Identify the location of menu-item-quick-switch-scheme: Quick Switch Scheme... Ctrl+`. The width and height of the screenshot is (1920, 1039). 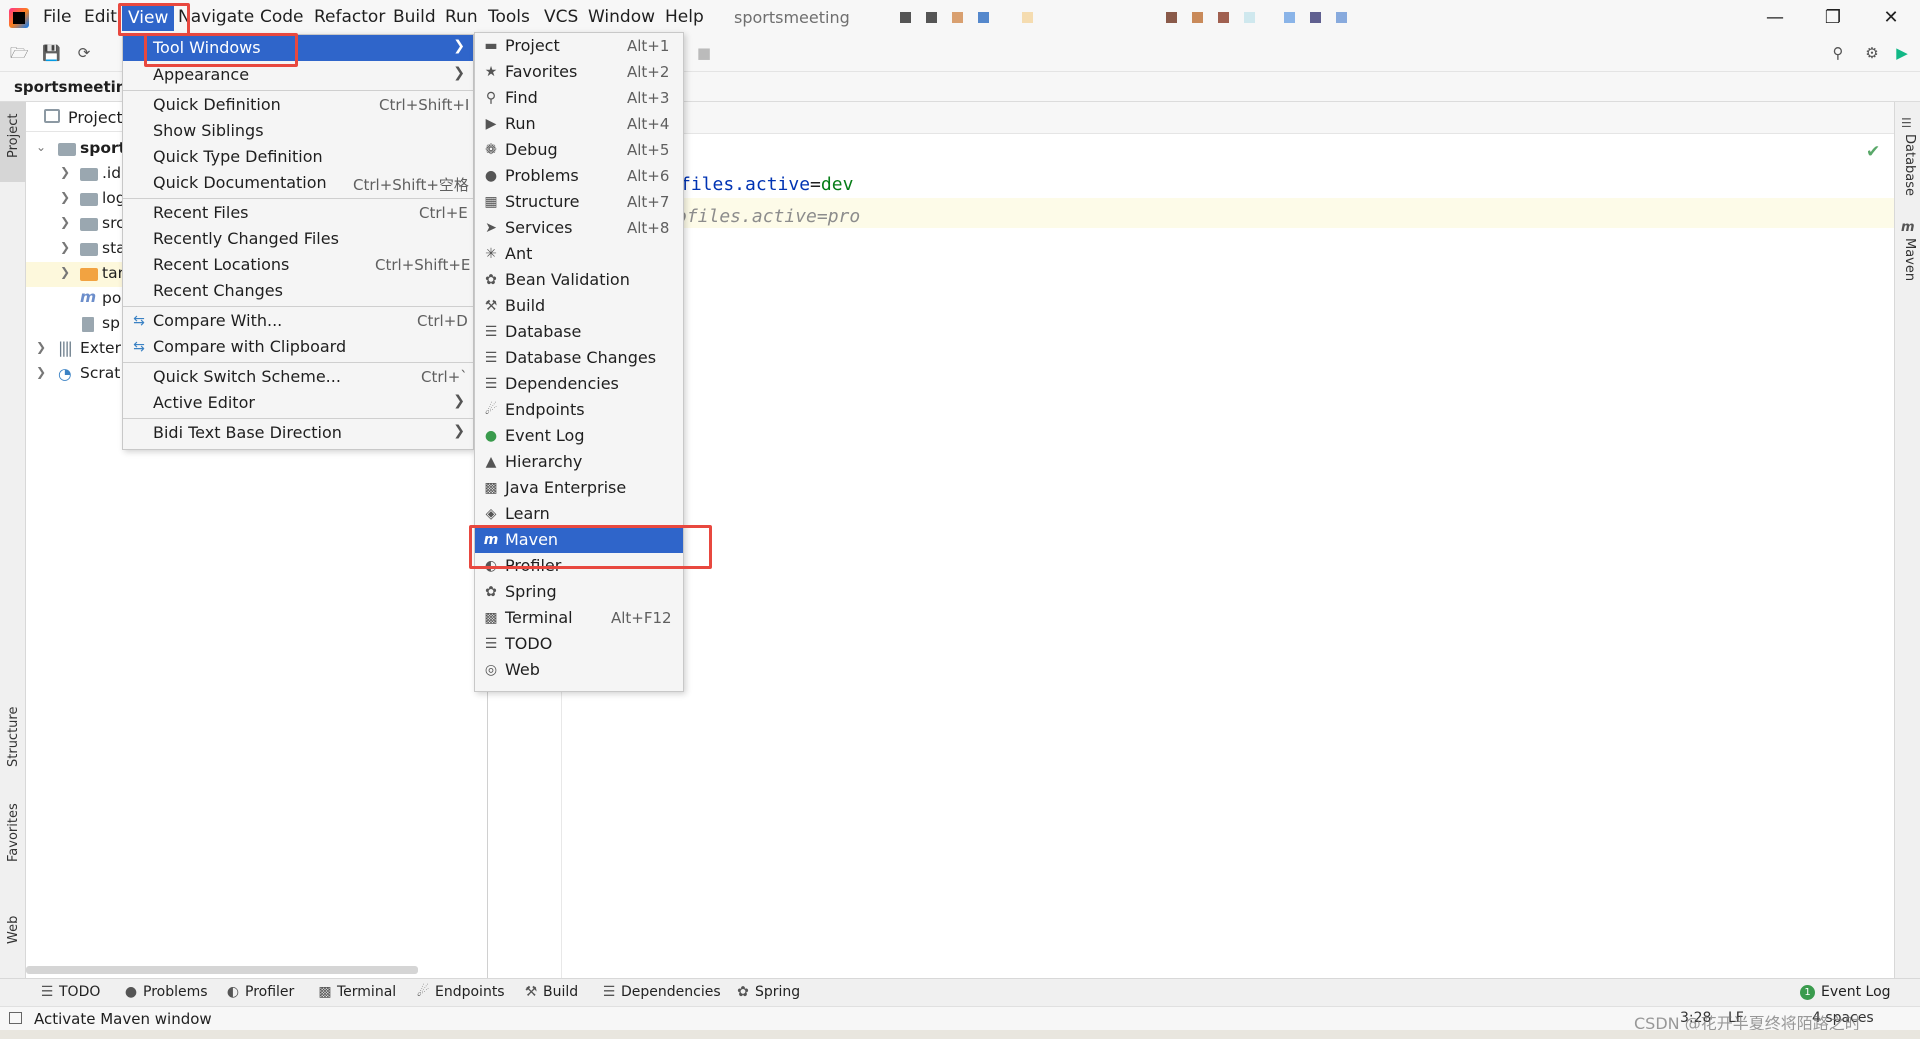
(298, 377).